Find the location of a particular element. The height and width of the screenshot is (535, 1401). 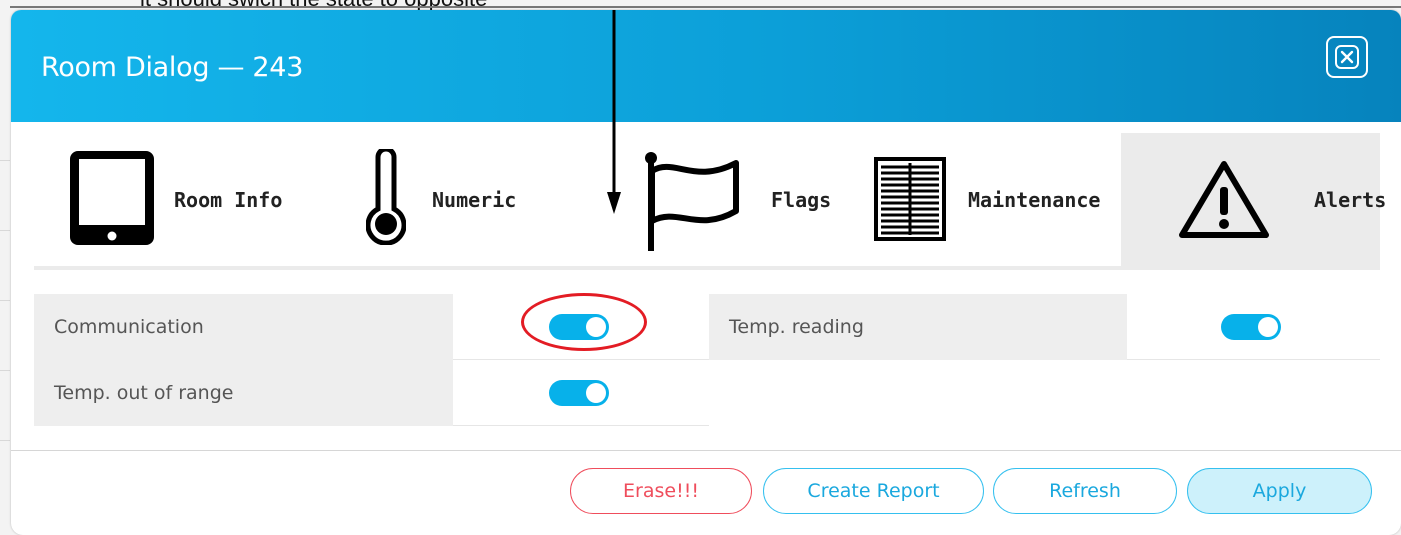

tab-room-info-label: Room Info is located at coordinates (228, 200).